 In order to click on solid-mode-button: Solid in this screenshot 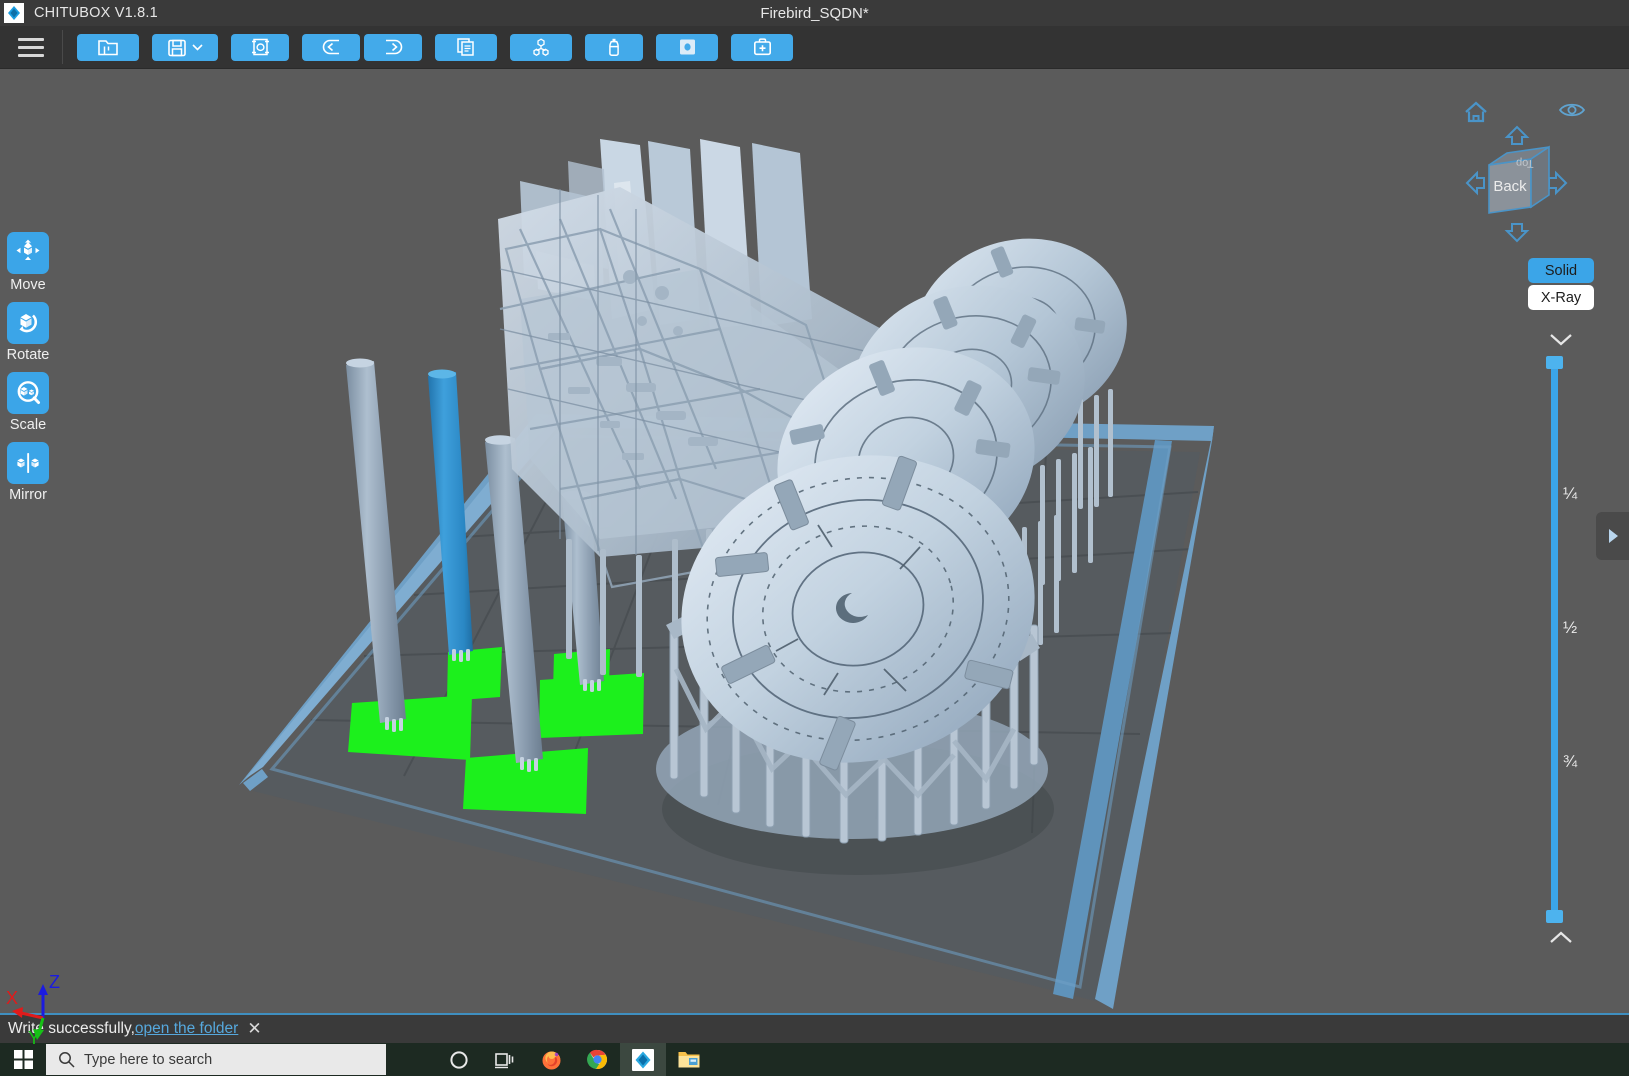, I will do `click(1561, 270)`.